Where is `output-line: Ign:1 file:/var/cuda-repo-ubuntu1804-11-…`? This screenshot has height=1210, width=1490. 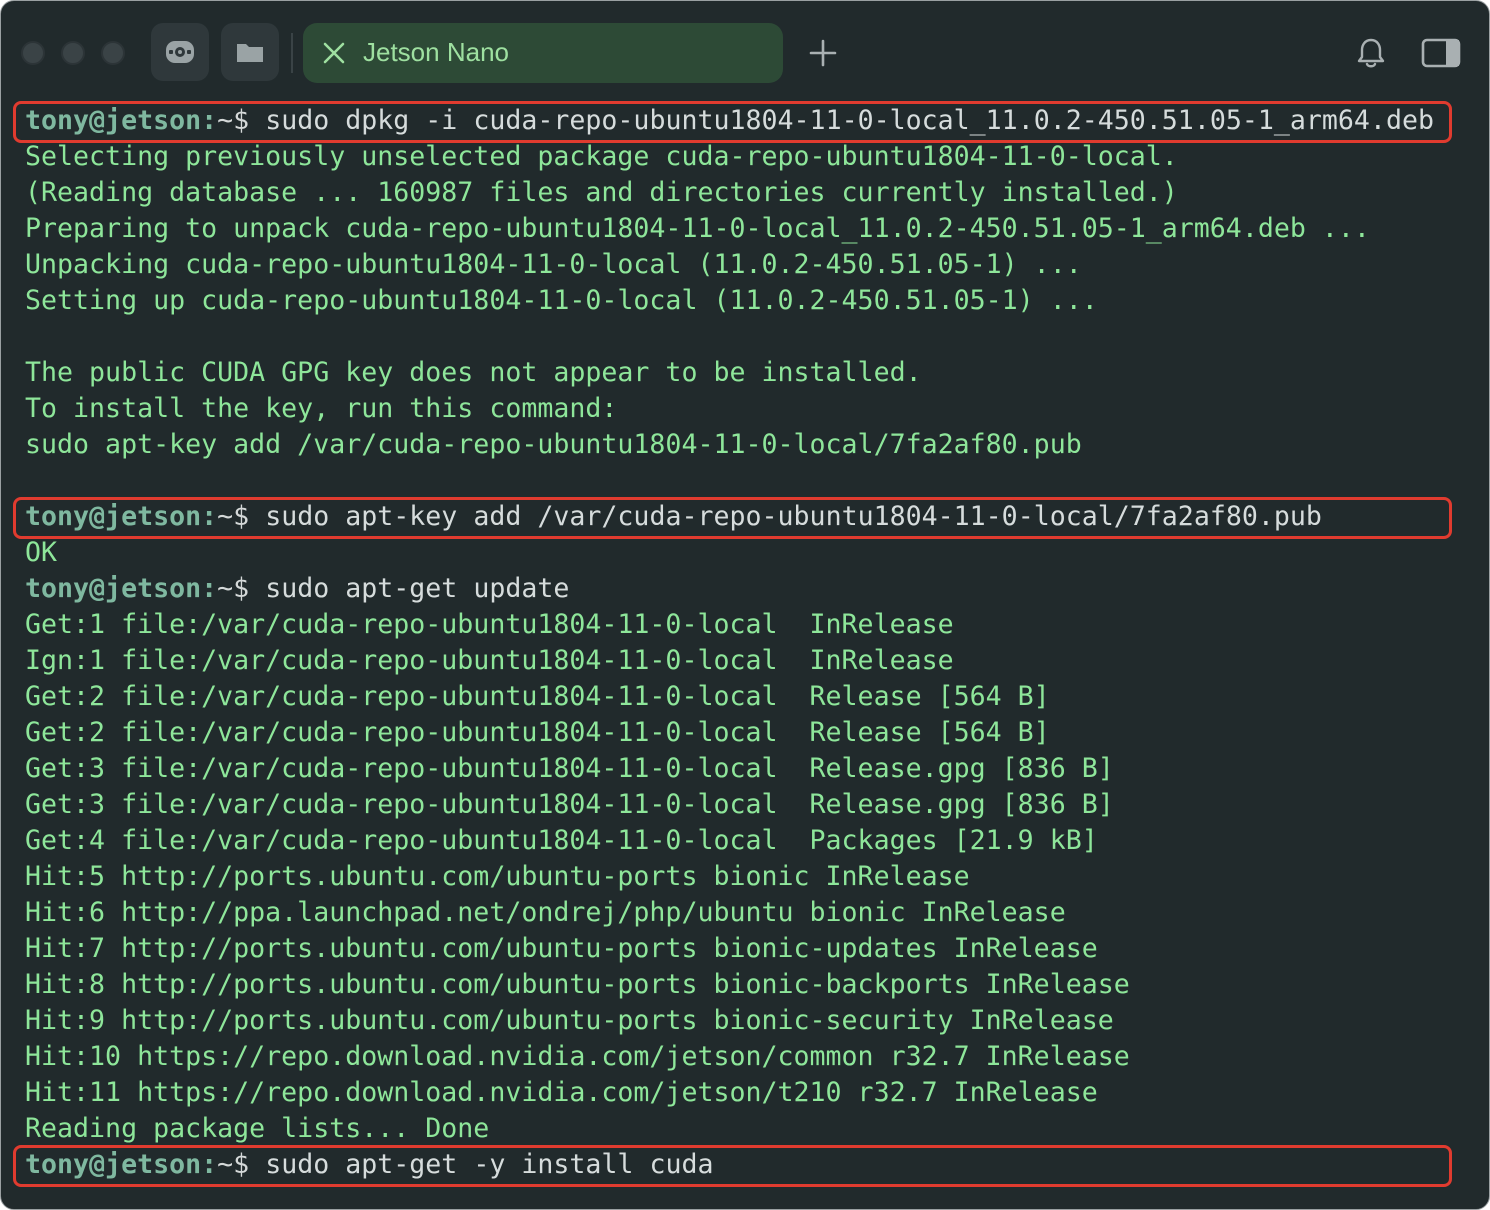
output-line: Ign:1 file:/var/cuda-repo-ubuntu1804-11-… is located at coordinates (489, 660).